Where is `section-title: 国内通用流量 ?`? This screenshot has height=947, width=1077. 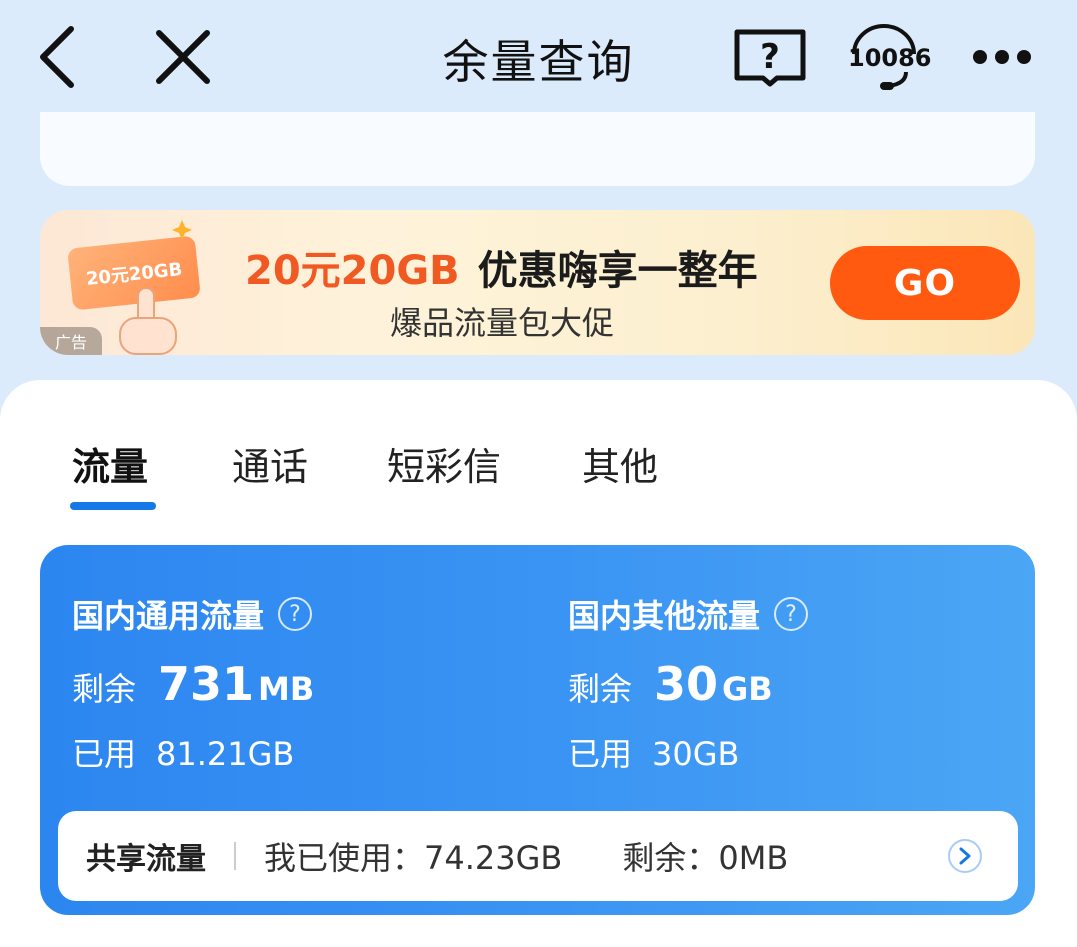
section-title: 国内通用流量 ? is located at coordinates (192, 614).